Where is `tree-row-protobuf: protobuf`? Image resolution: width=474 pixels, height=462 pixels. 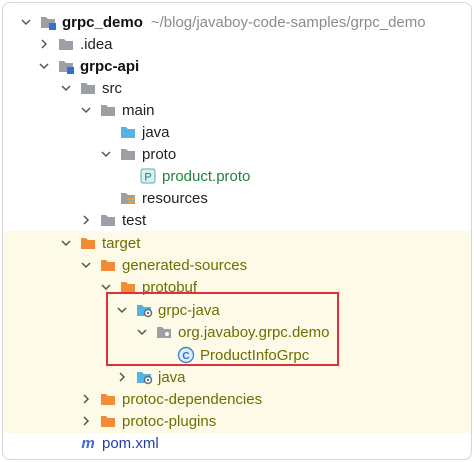 tree-row-protobuf: protobuf is located at coordinates (237, 287).